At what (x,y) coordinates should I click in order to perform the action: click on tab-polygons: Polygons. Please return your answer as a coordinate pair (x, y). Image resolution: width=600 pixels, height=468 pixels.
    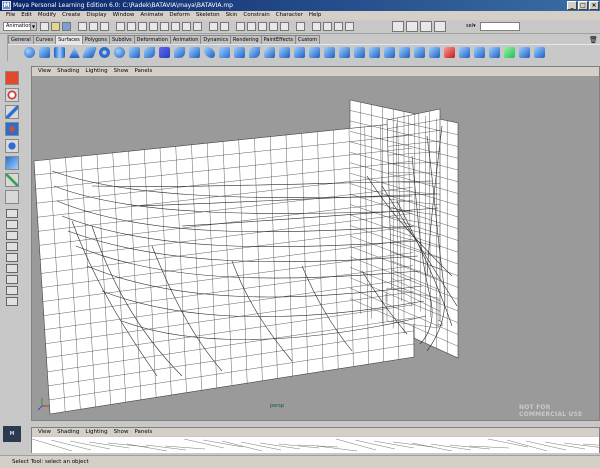
    Looking at the image, I should click on (95, 39).